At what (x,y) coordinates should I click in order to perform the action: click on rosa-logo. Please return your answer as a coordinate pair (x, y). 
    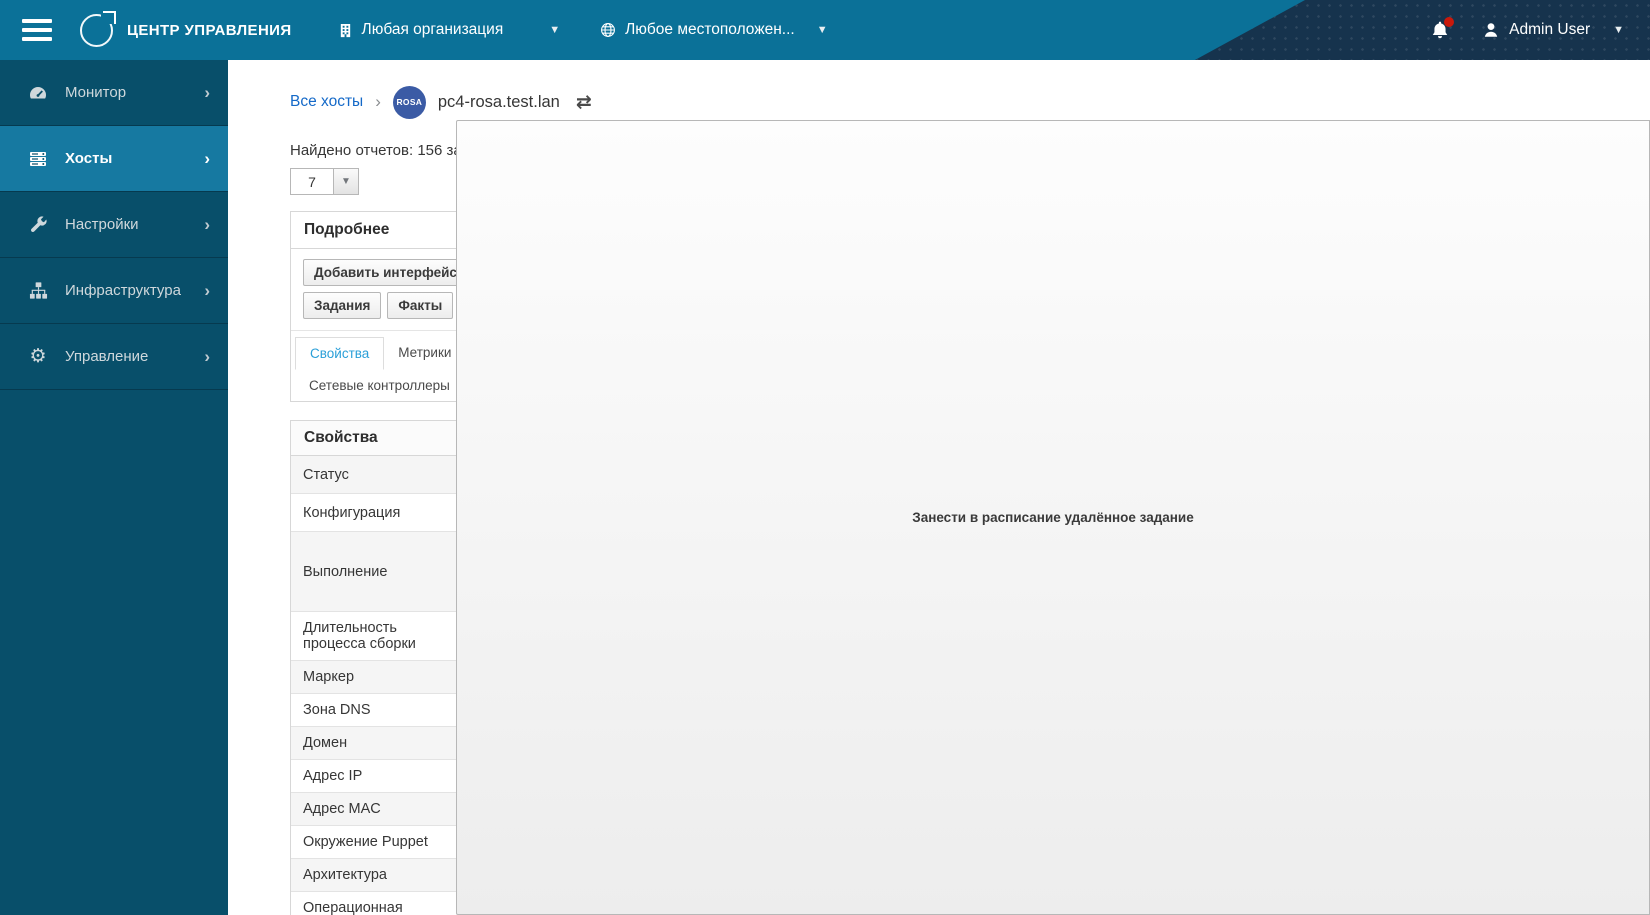
    Looking at the image, I should click on (98, 28).